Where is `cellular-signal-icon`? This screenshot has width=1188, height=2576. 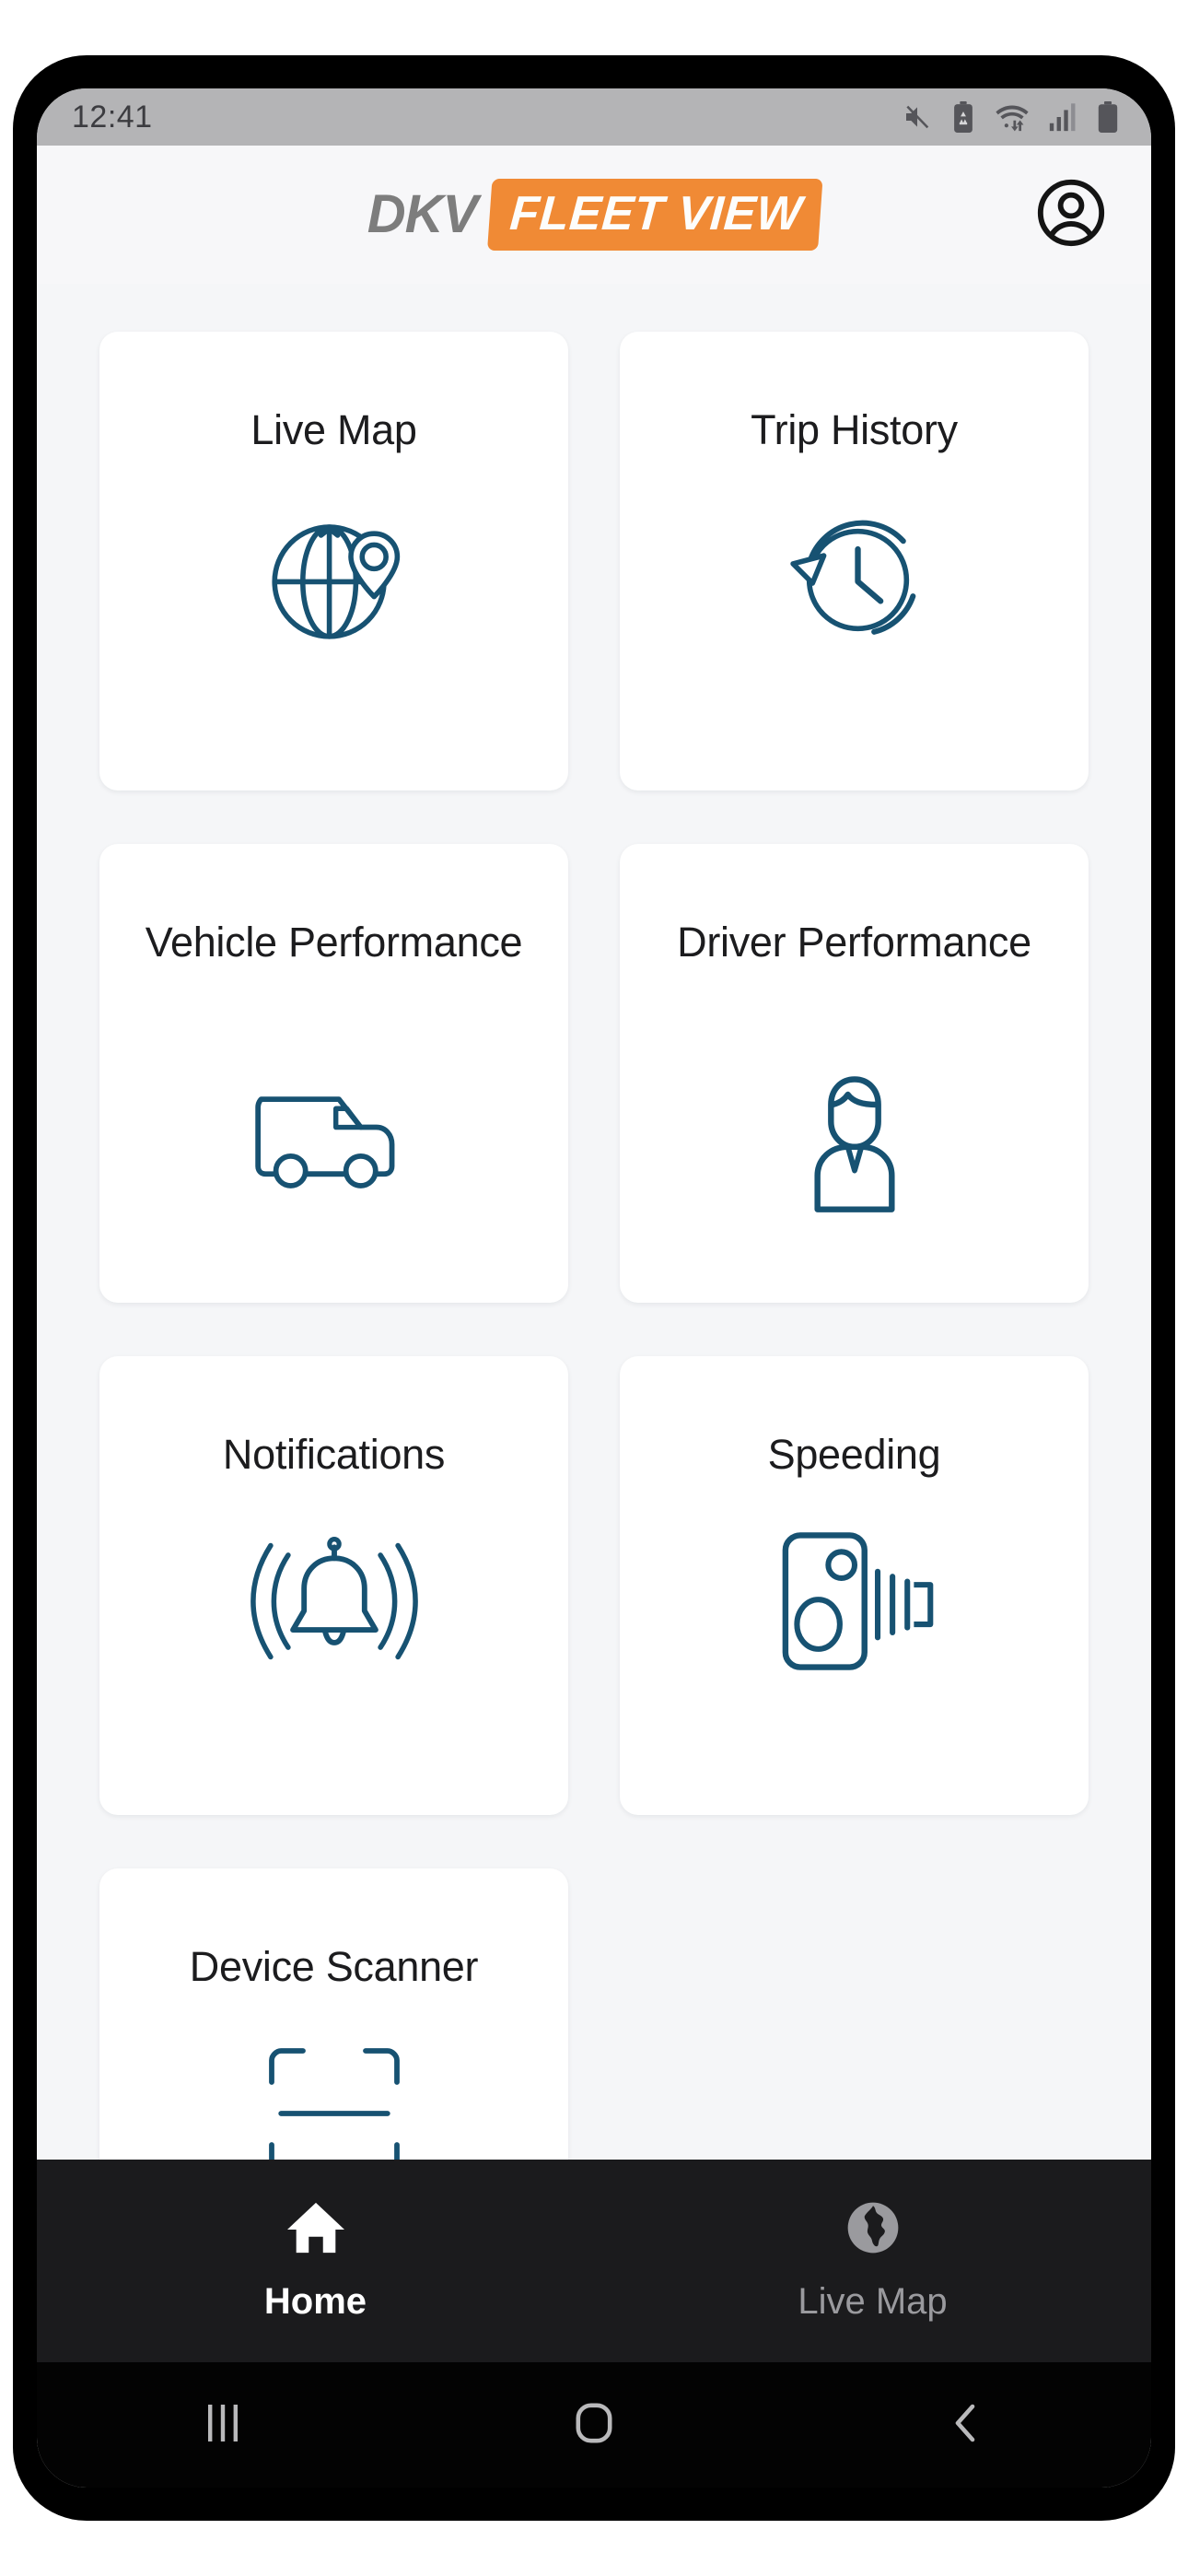
cellular-signal-icon is located at coordinates (1063, 117).